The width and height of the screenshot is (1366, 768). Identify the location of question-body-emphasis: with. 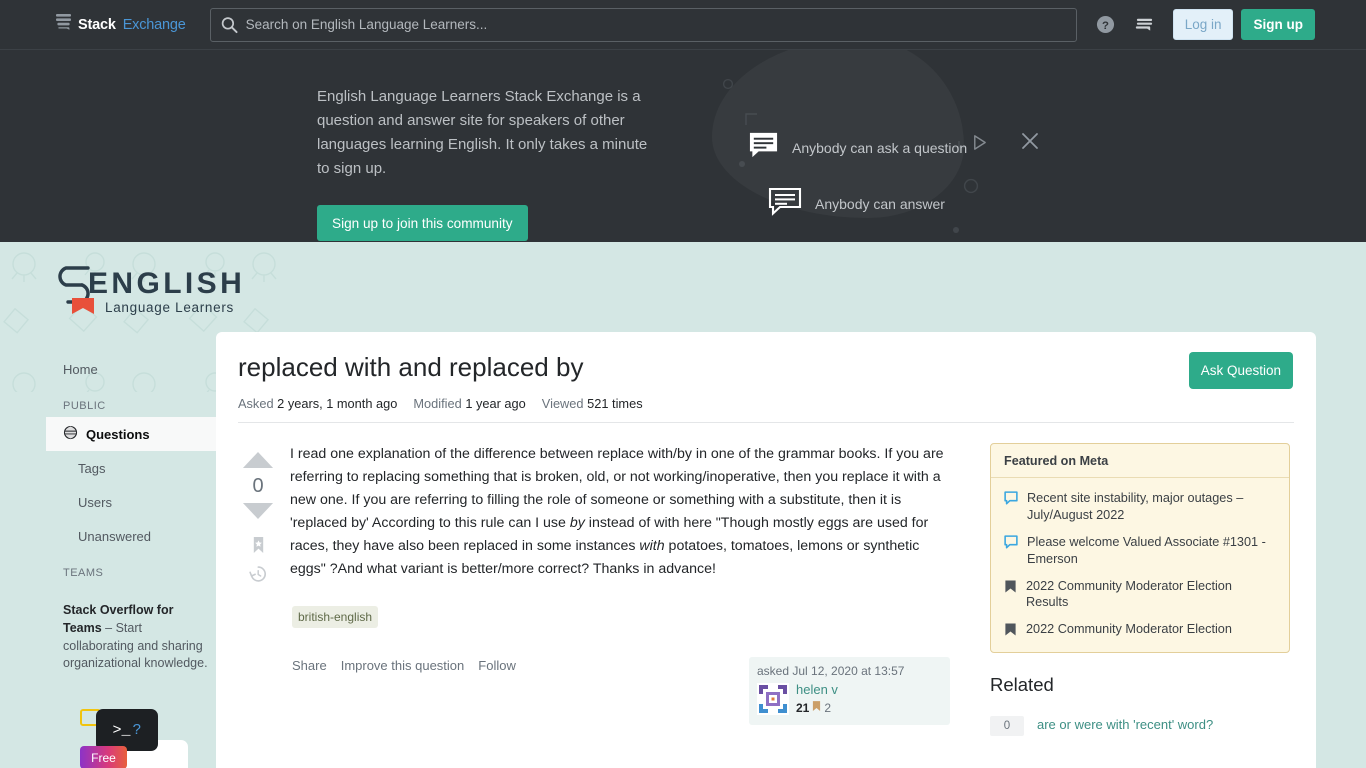
(652, 546).